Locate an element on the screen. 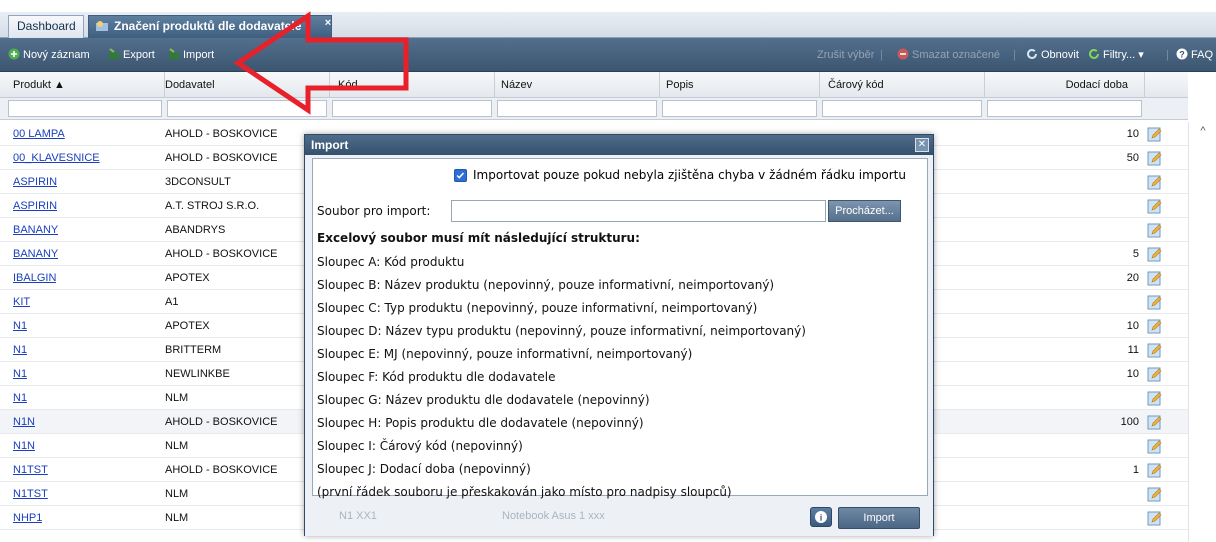  delete-marked-button: Smazat označené is located at coordinates (948, 55).